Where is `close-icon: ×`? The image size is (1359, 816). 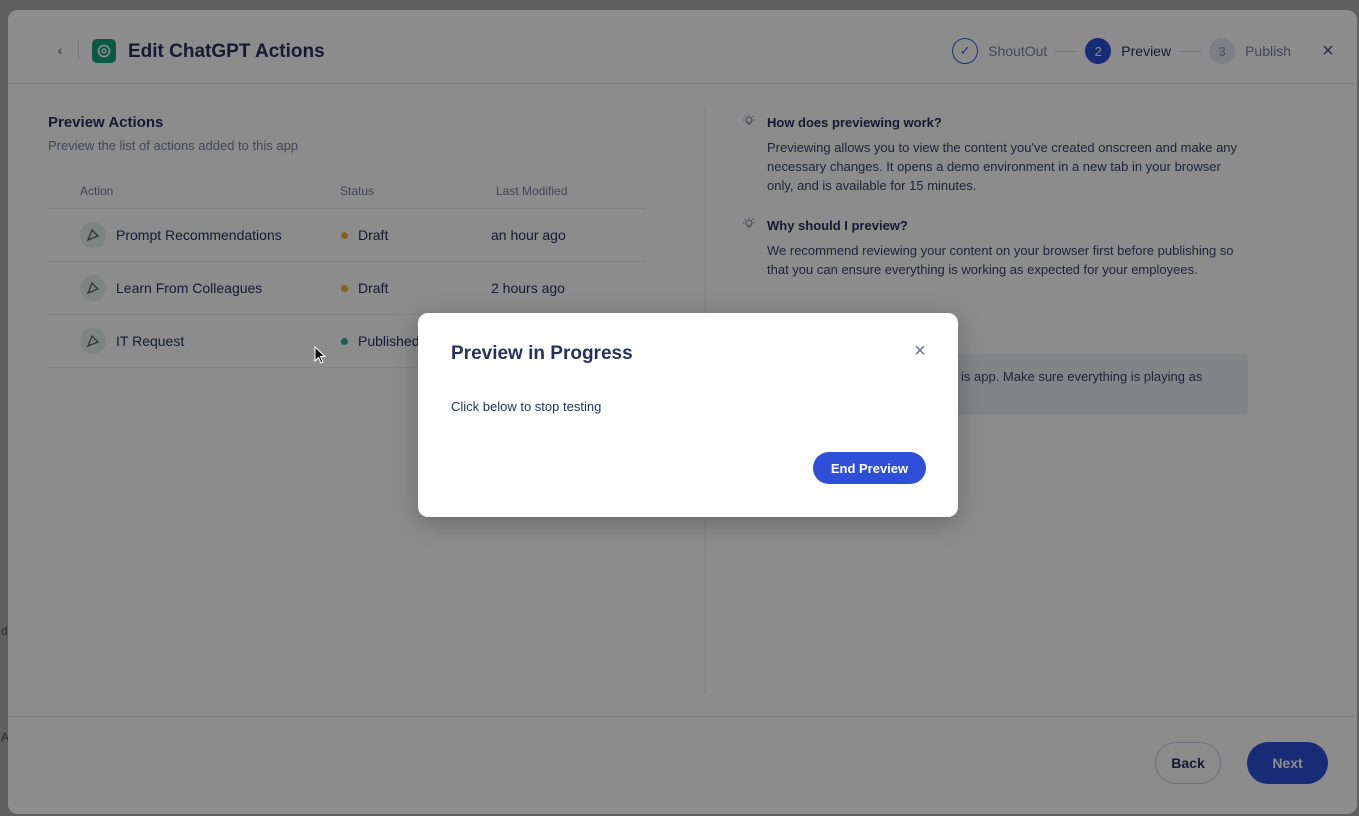 close-icon: × is located at coordinates (920, 351).